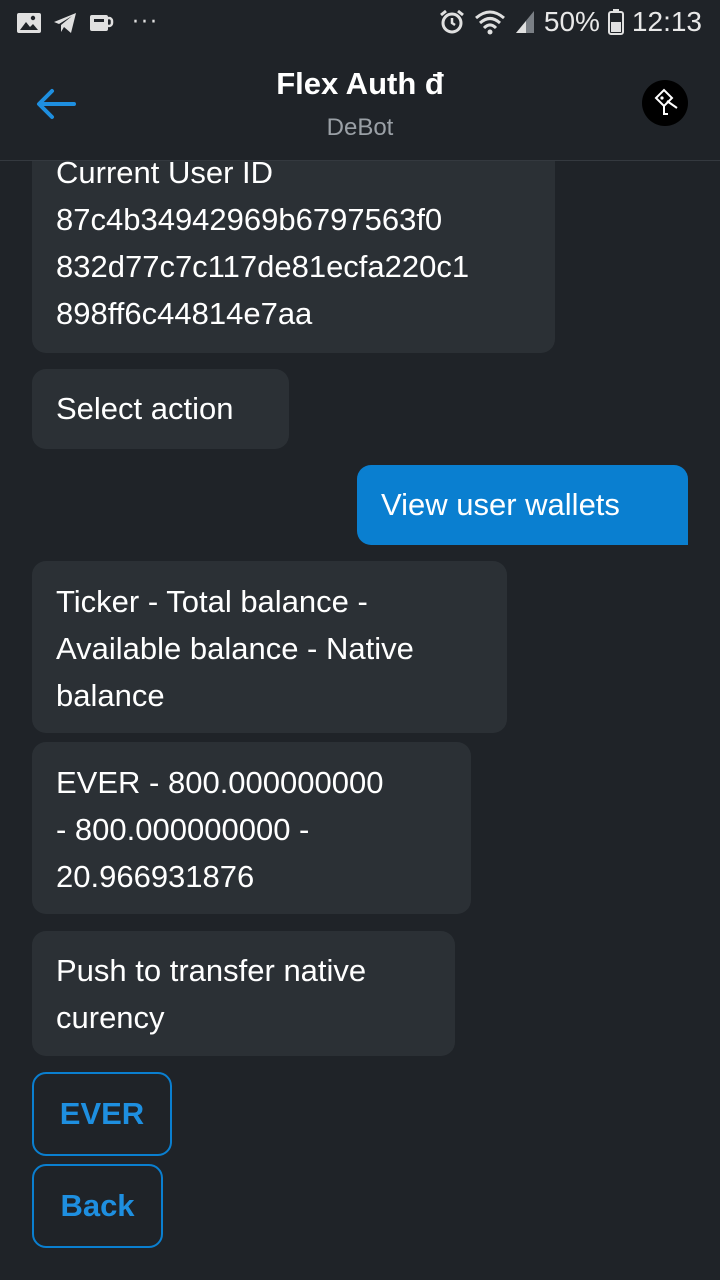  Describe the element at coordinates (211, 970) in the screenshot. I see `message-line: Push to transfer native` at that location.